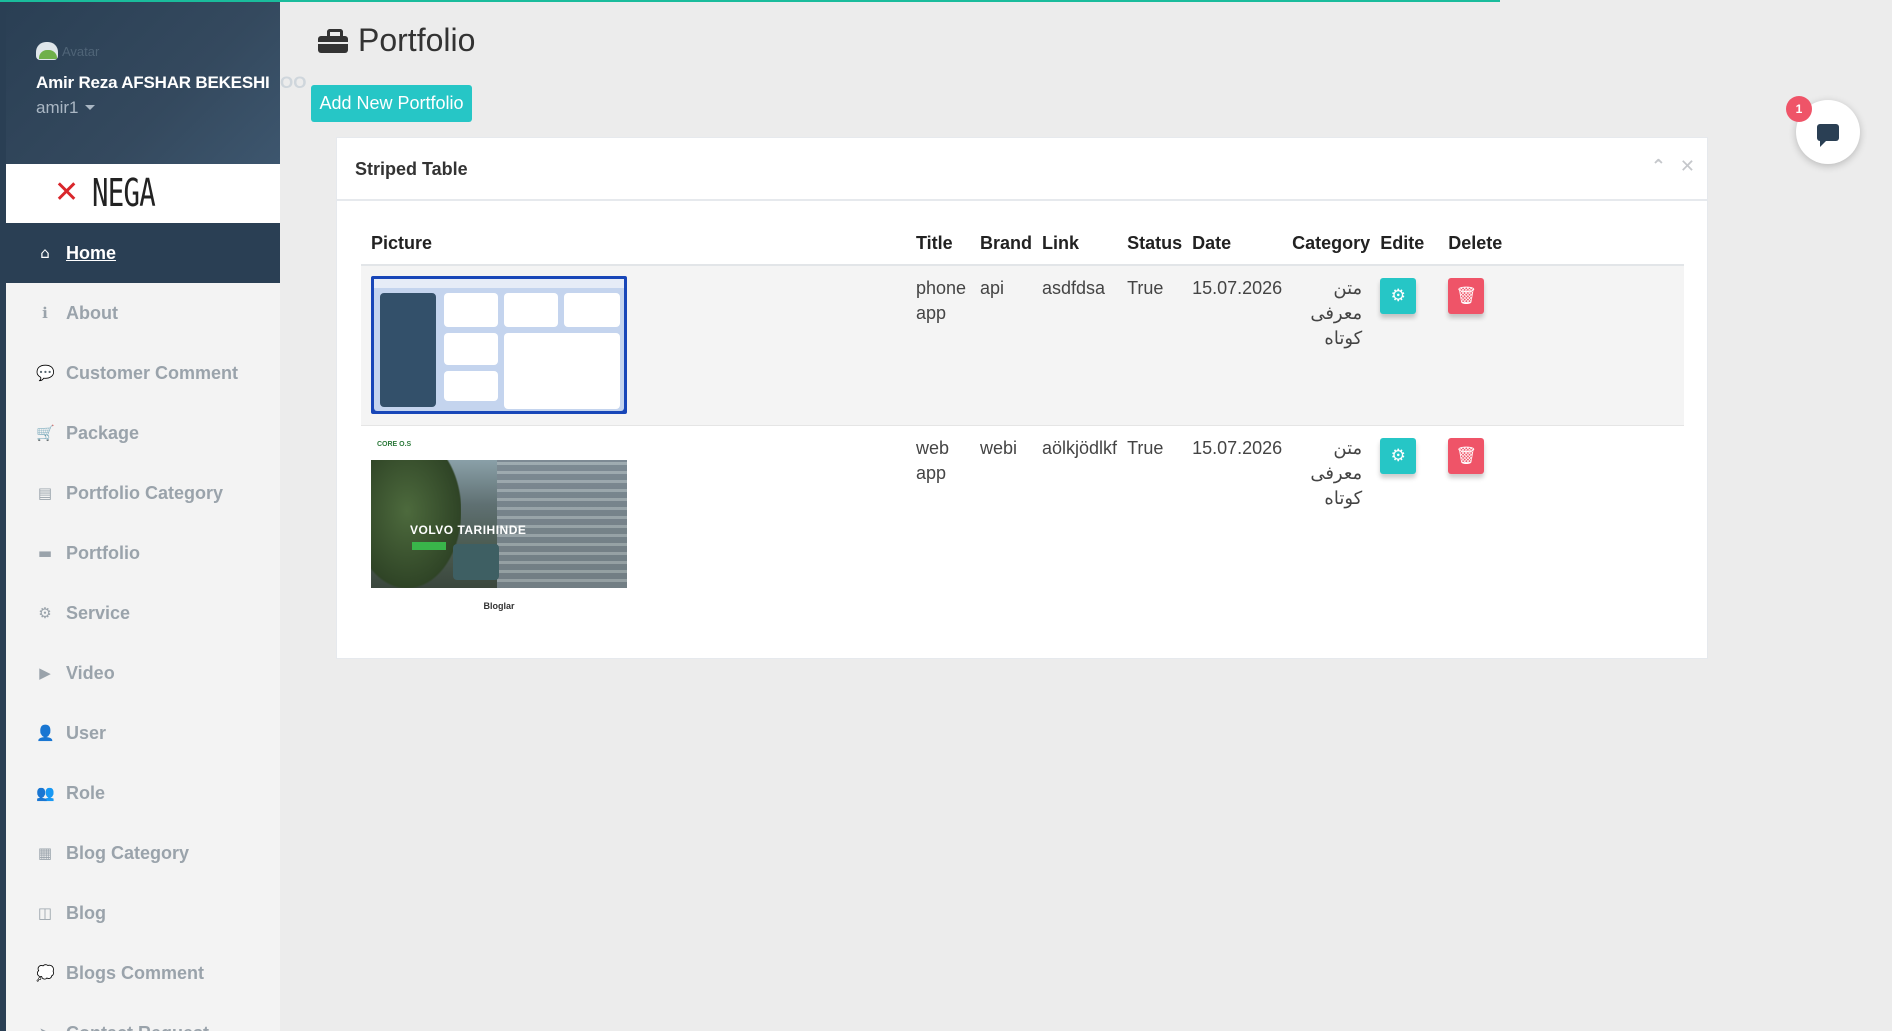 Image resolution: width=1892 pixels, height=1031 pixels. Describe the element at coordinates (45, 613) in the screenshot. I see `gears-icon: ⚙` at that location.